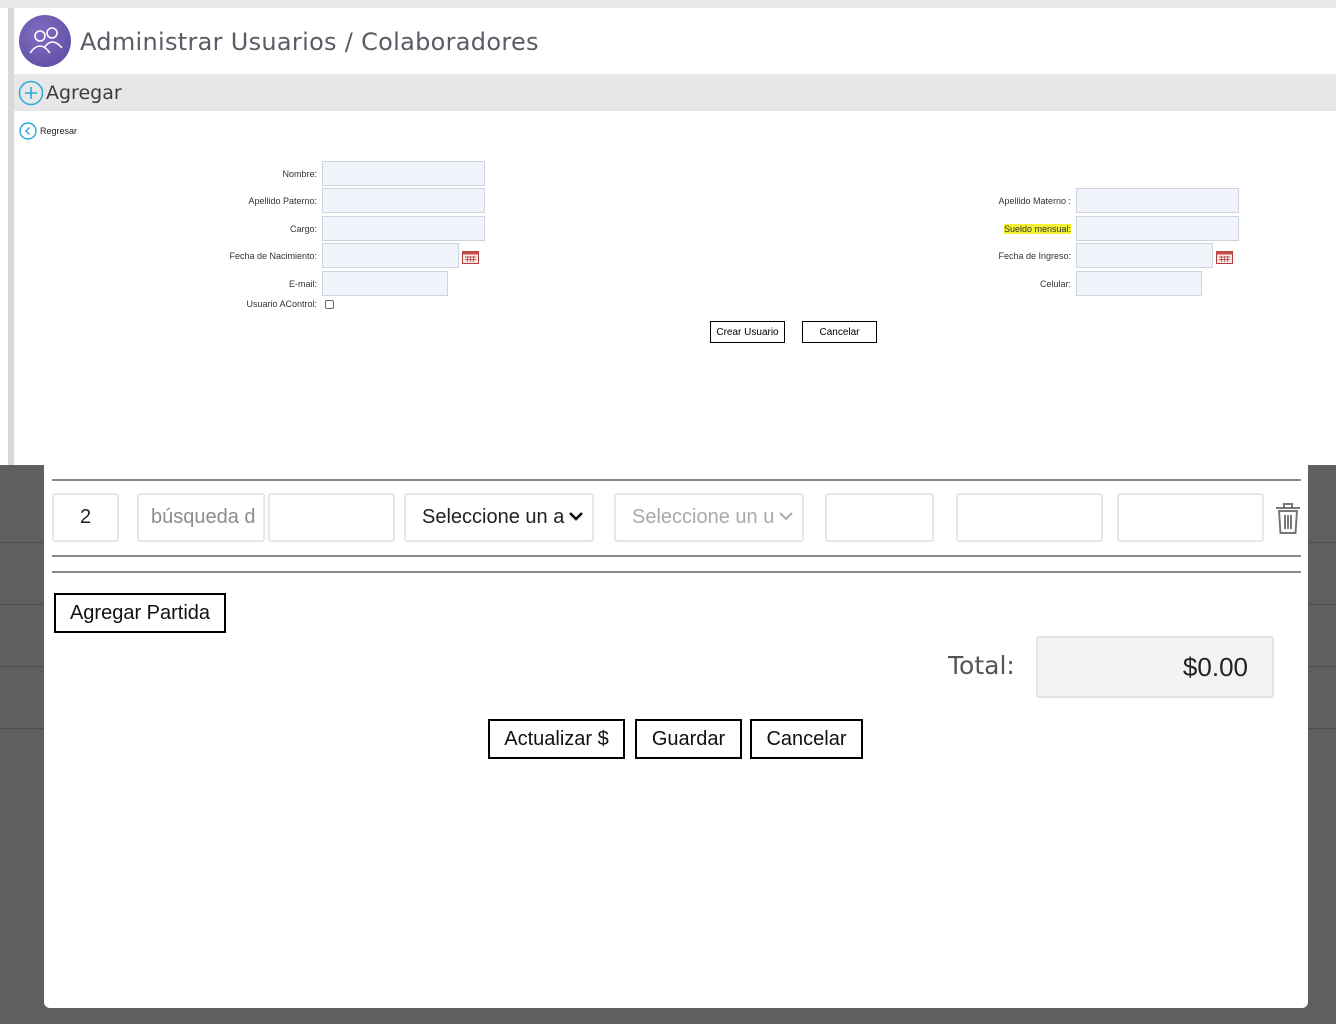  Describe the element at coordinates (299, 174) in the screenshot. I see `nombre-label: Nombre:` at that location.